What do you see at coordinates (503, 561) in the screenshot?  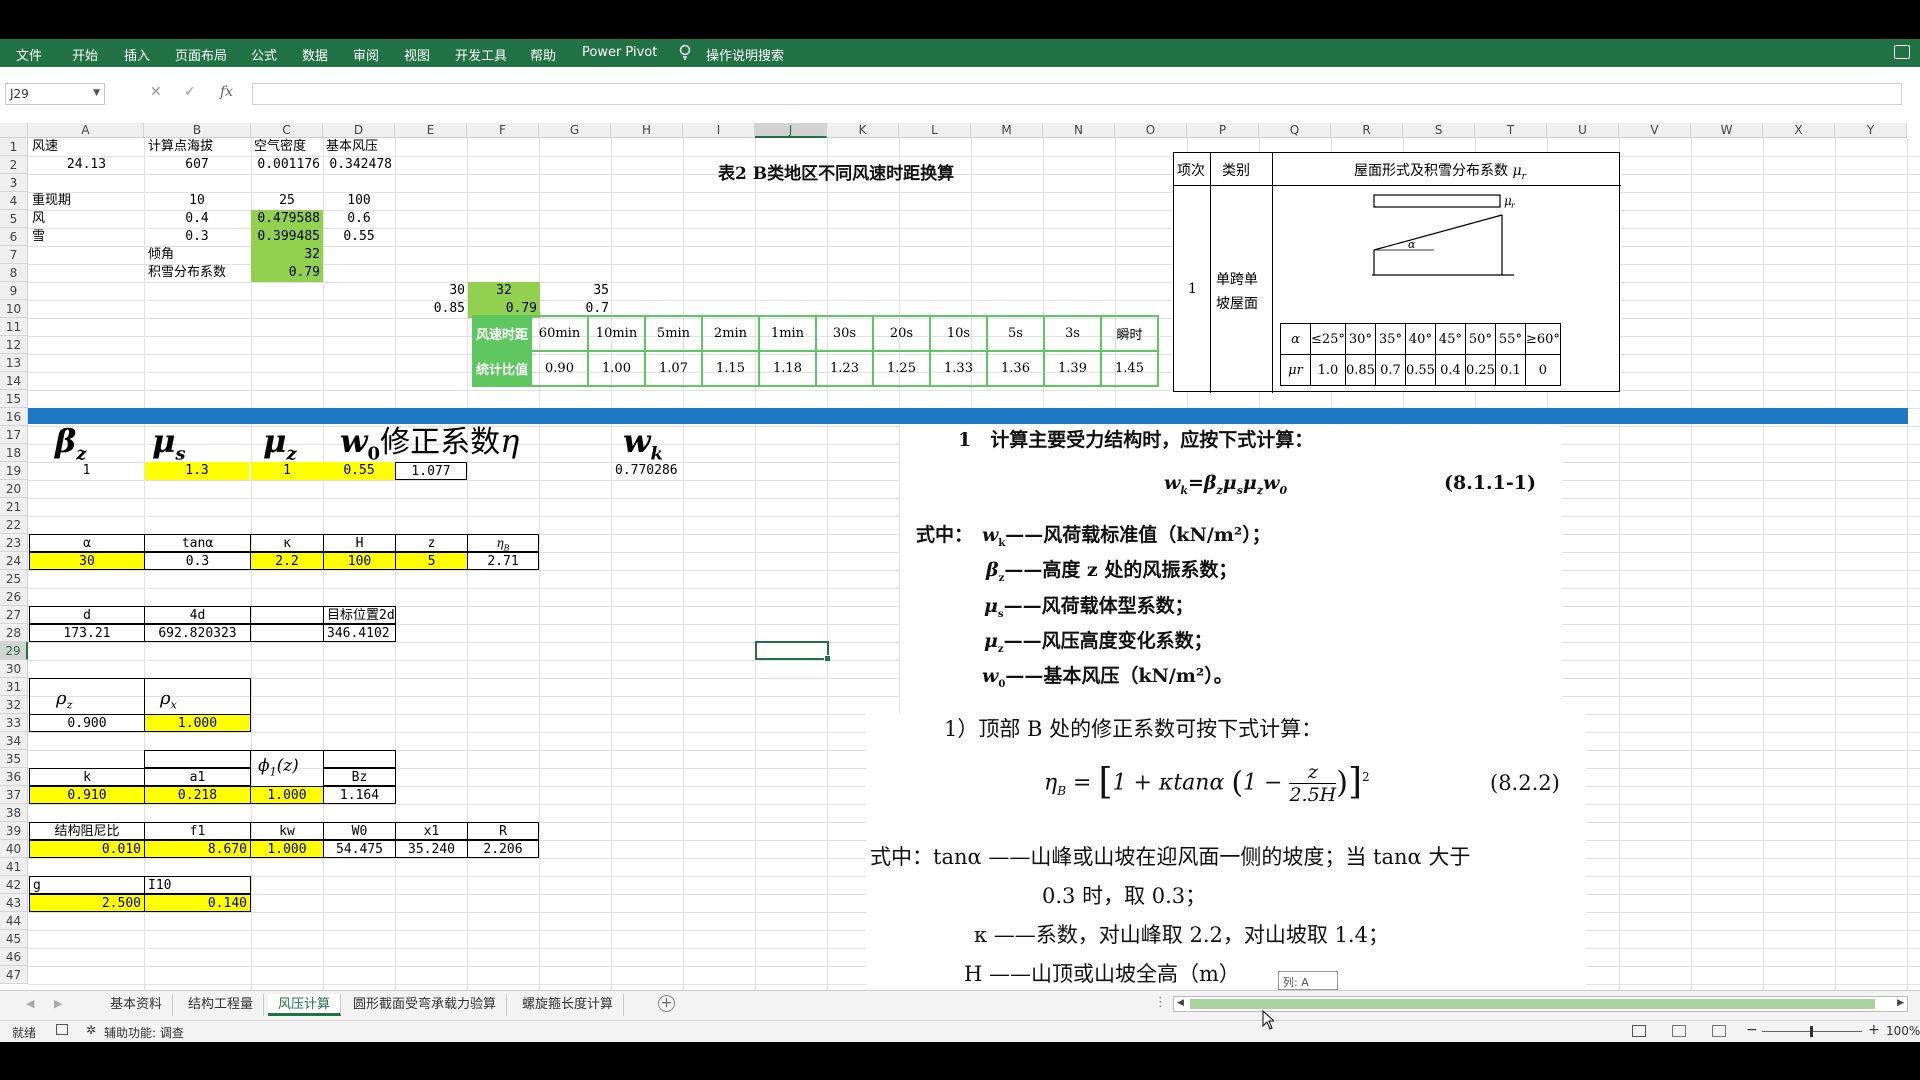 I see `cell-f24: 2.71` at bounding box center [503, 561].